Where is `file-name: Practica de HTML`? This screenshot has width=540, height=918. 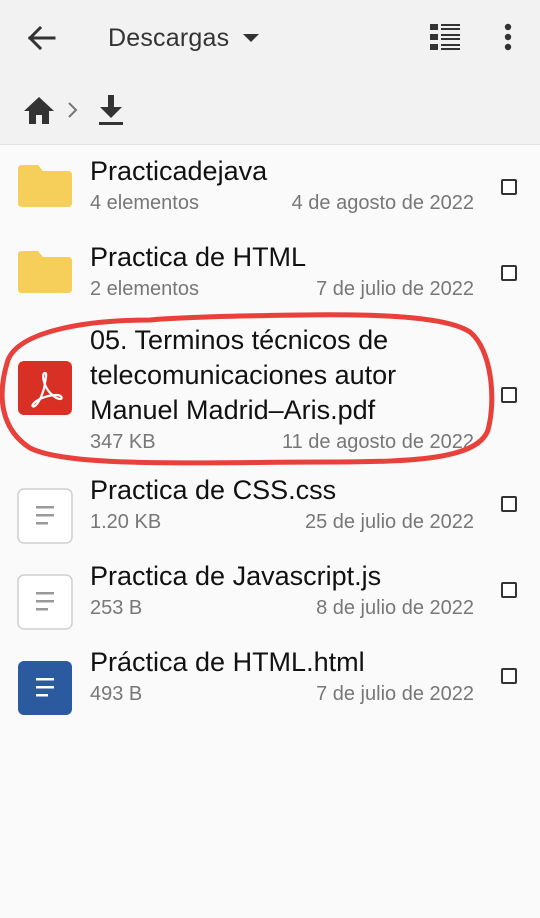
file-name: Practica de HTML is located at coordinates (198, 257).